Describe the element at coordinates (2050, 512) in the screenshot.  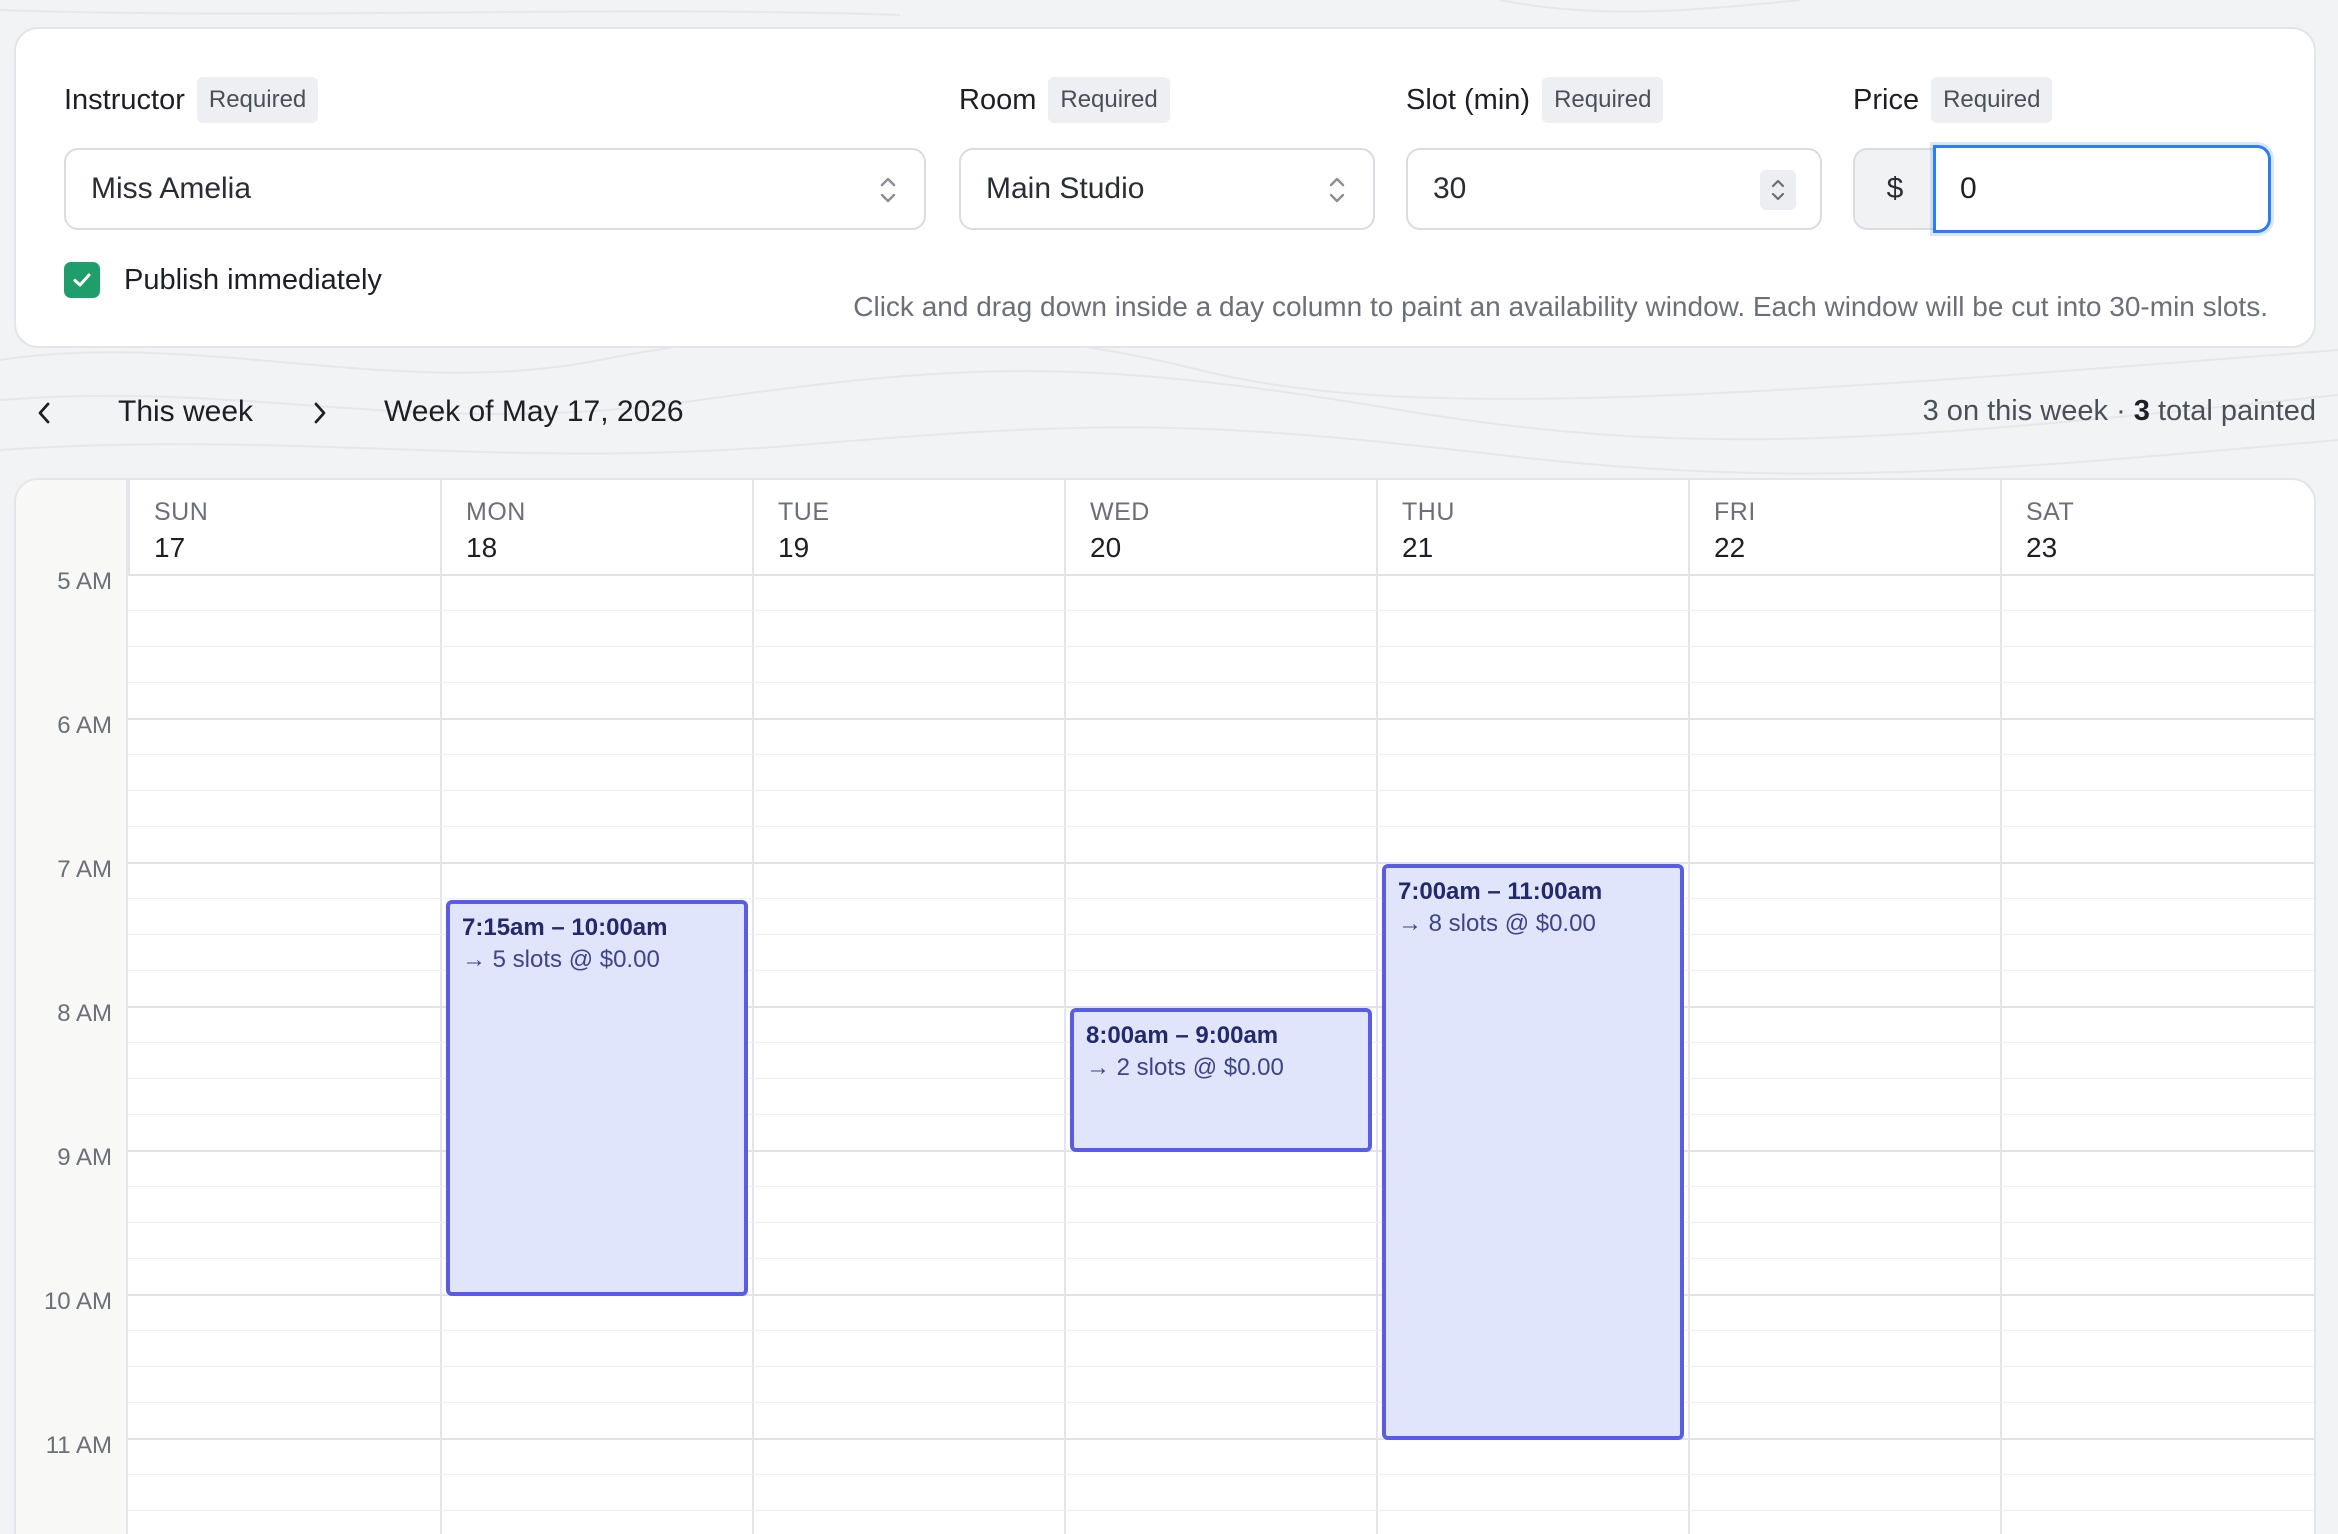
I see `day-of-week: SAT` at that location.